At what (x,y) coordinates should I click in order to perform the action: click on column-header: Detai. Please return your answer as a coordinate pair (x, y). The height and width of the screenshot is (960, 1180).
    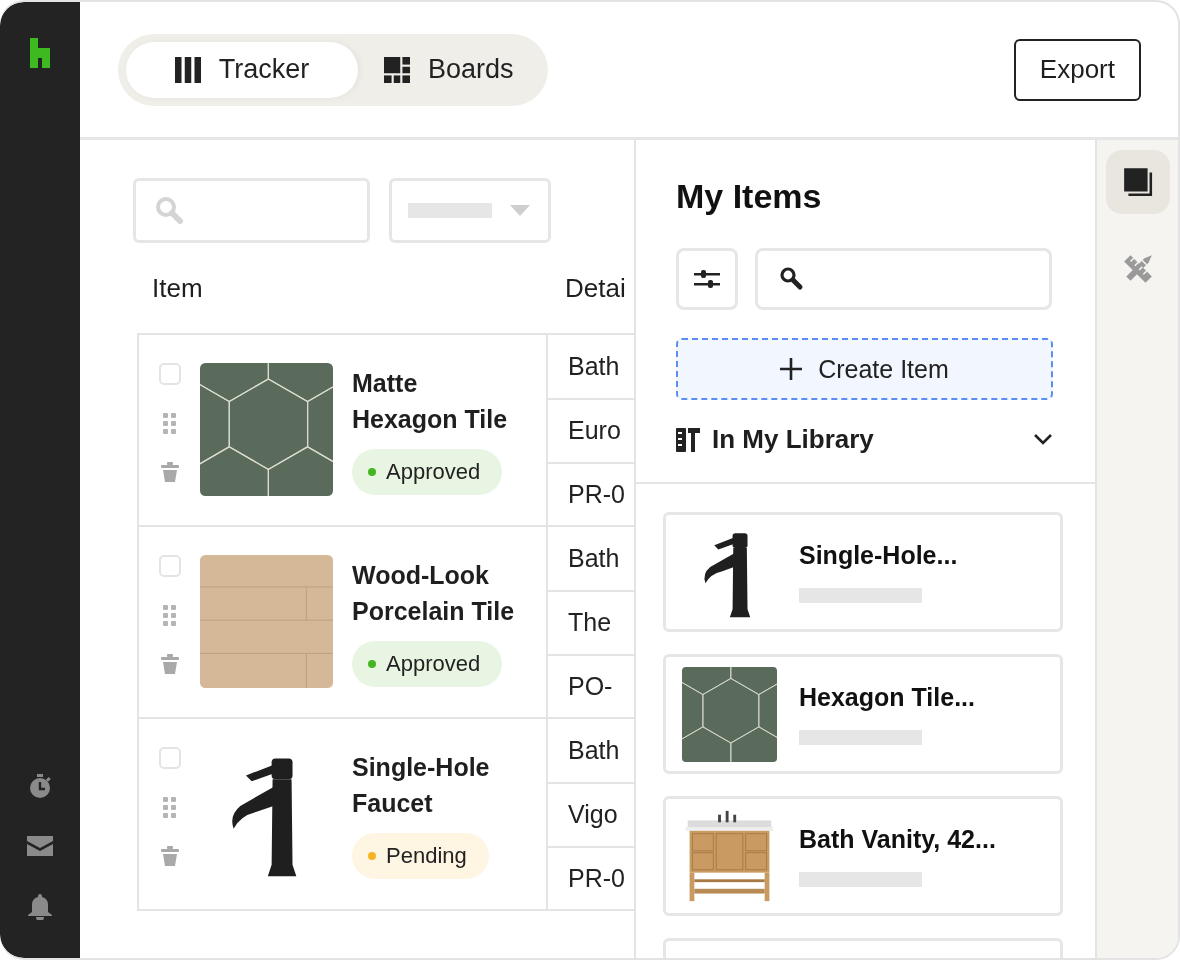
    Looking at the image, I should click on (595, 288).